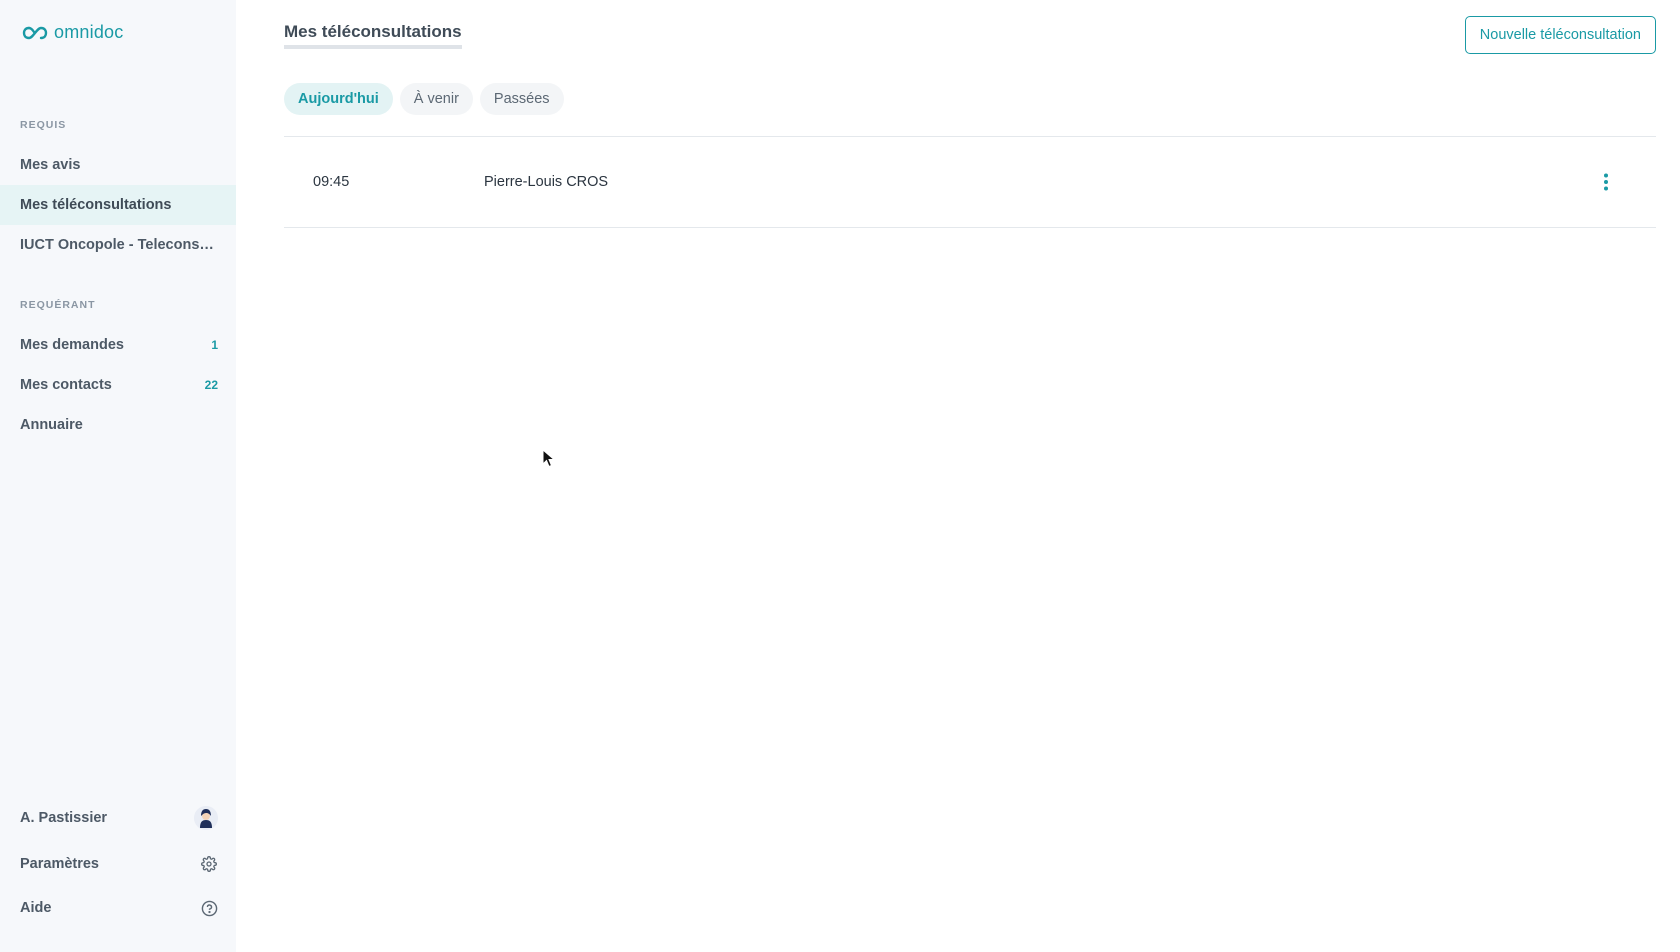  I want to click on sidebar-item-parametres: Paramètres, so click(118, 864).